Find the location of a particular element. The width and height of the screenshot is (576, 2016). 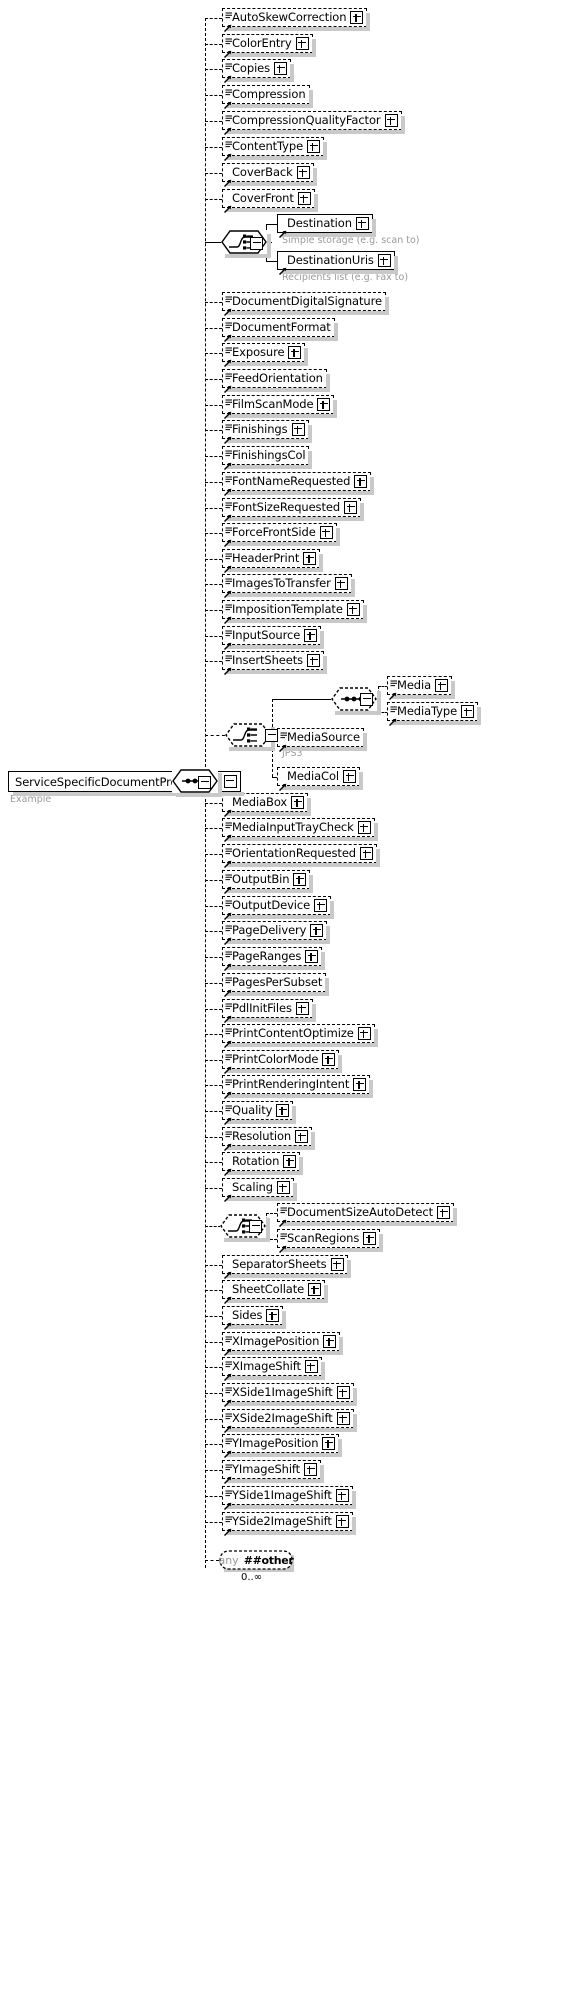

node-filmscanmode: FilmScanMode is located at coordinates (280, 407).